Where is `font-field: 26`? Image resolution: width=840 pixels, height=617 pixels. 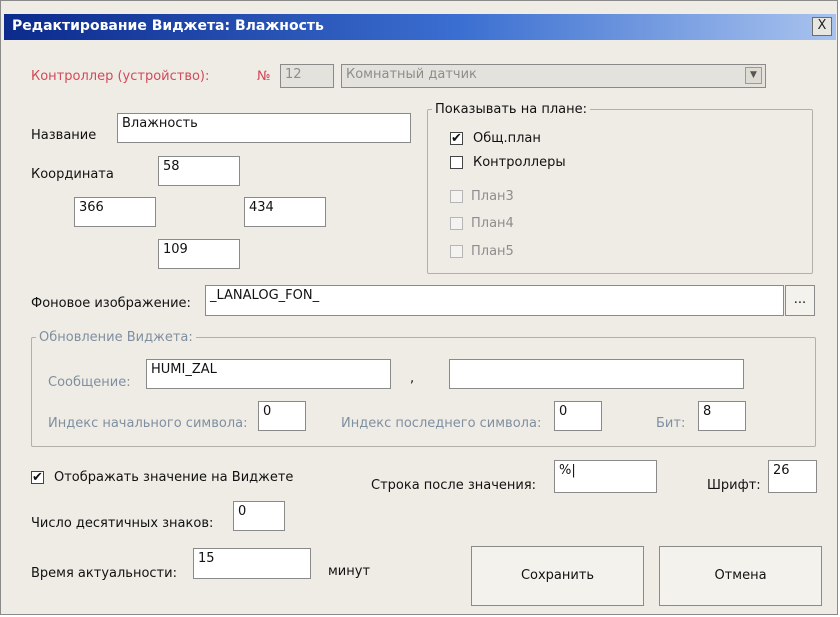
font-field: 26 is located at coordinates (792, 476).